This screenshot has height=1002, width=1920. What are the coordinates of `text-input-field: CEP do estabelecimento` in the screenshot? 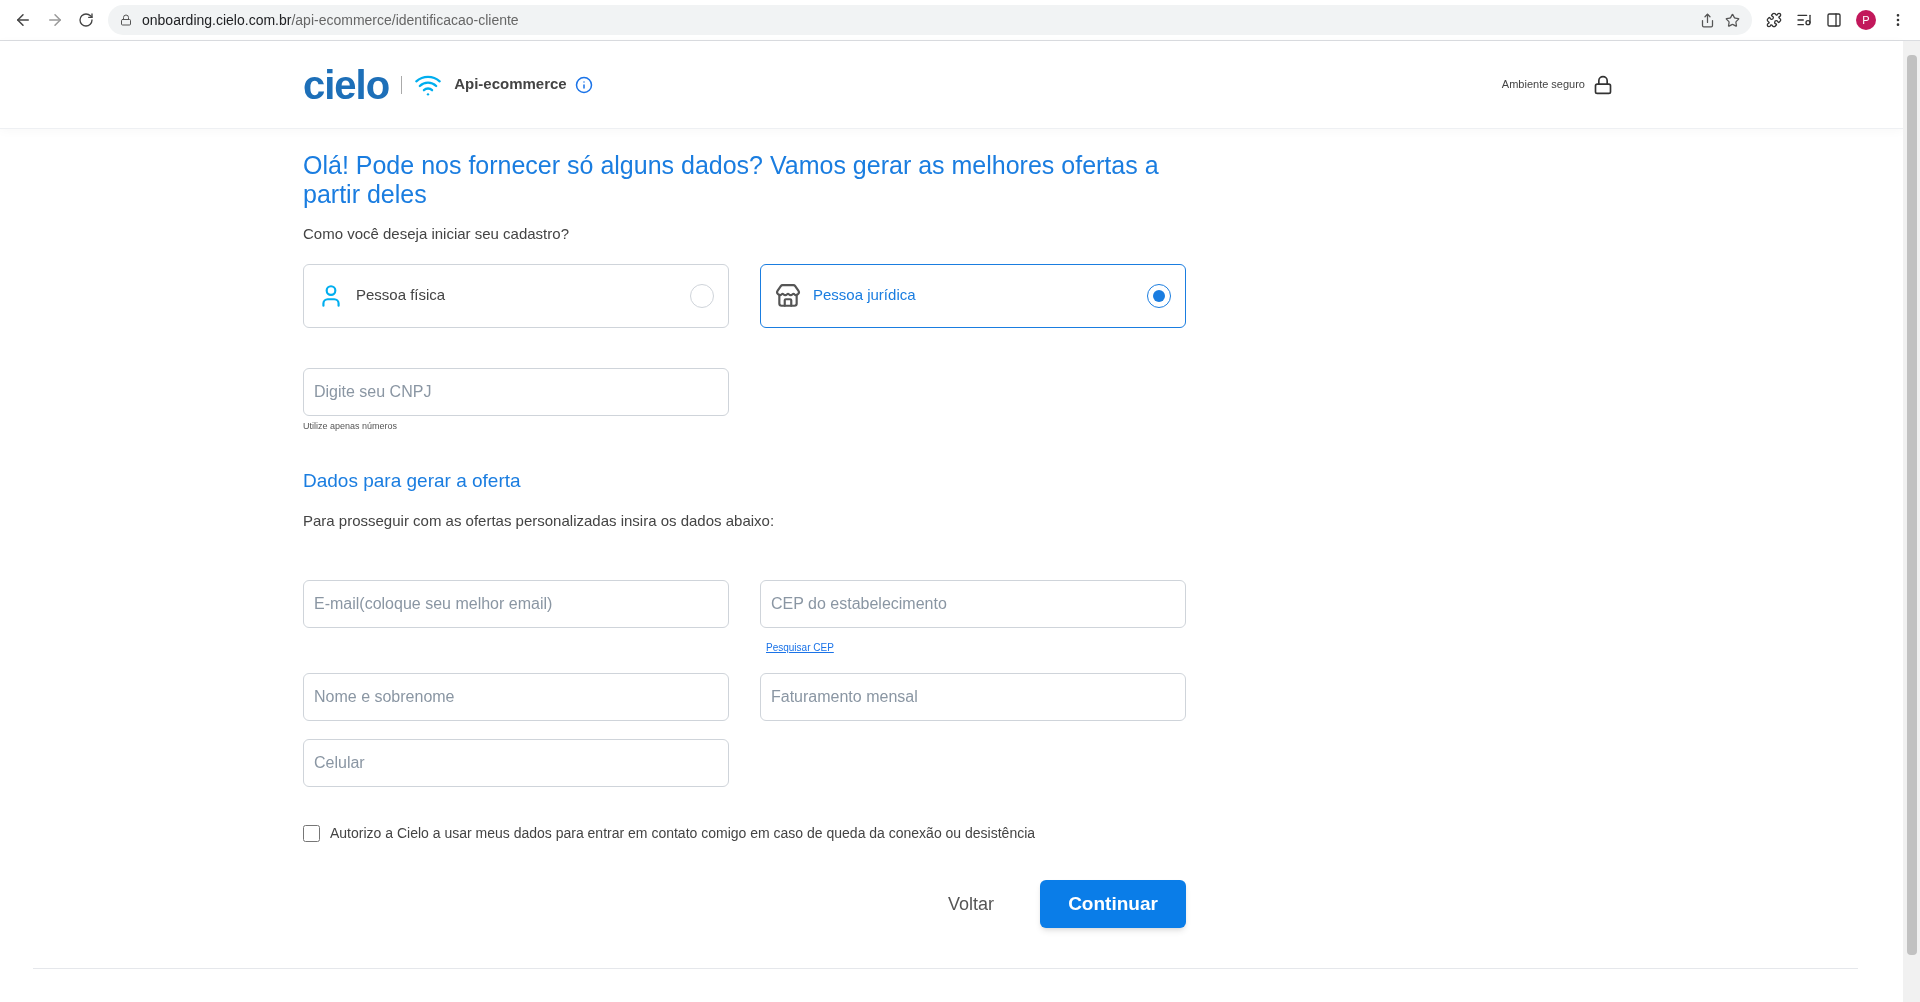 It's located at (973, 604).